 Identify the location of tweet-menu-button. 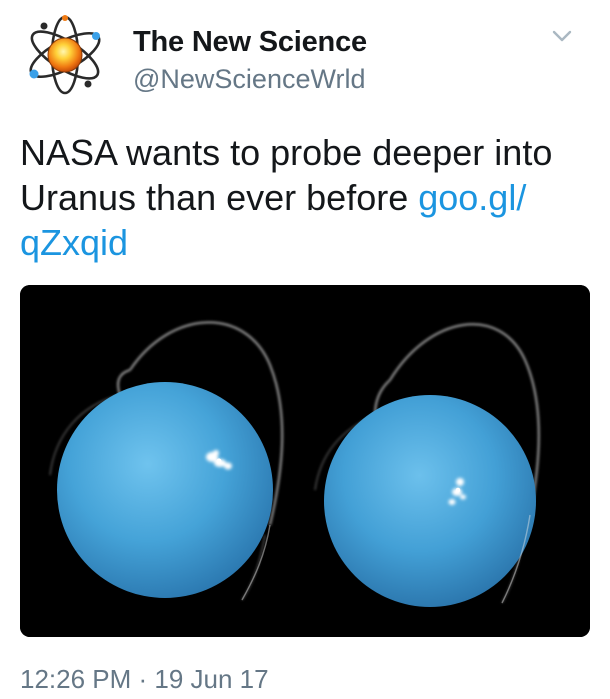
(562, 36).